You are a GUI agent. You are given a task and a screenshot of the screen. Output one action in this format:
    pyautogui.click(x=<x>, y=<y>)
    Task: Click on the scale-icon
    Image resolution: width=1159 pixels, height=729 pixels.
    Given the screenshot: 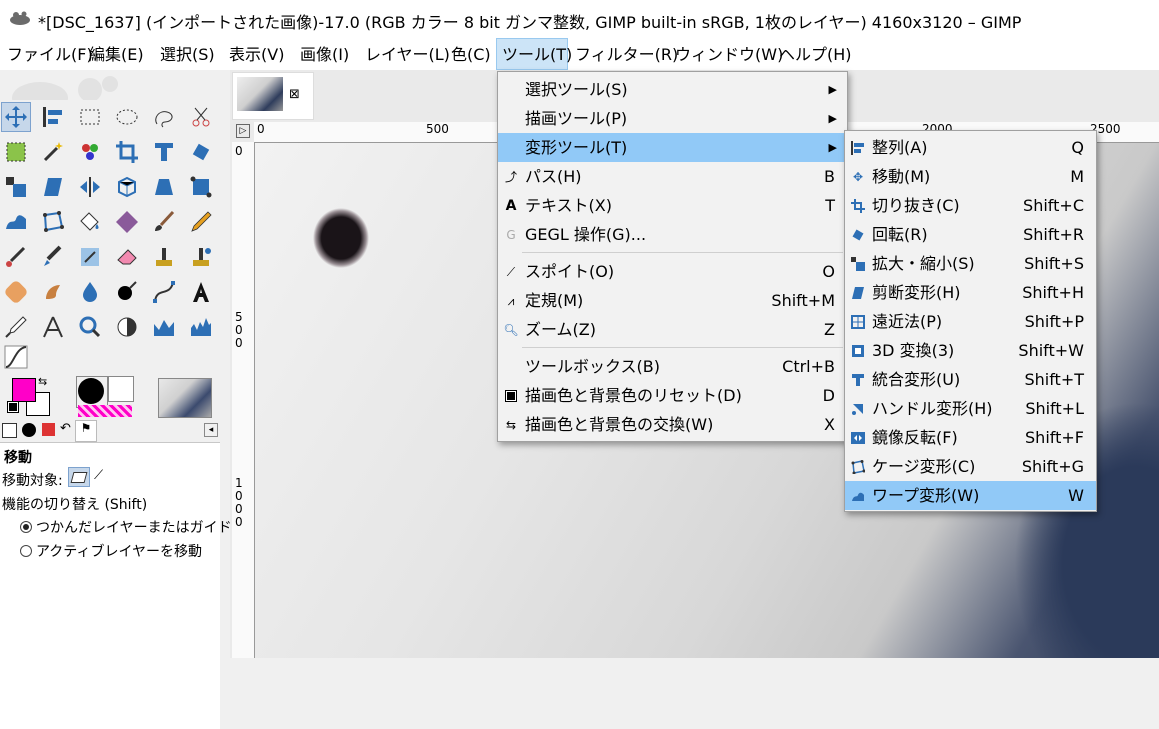 What is the action you would take?
    pyautogui.click(x=16, y=187)
    